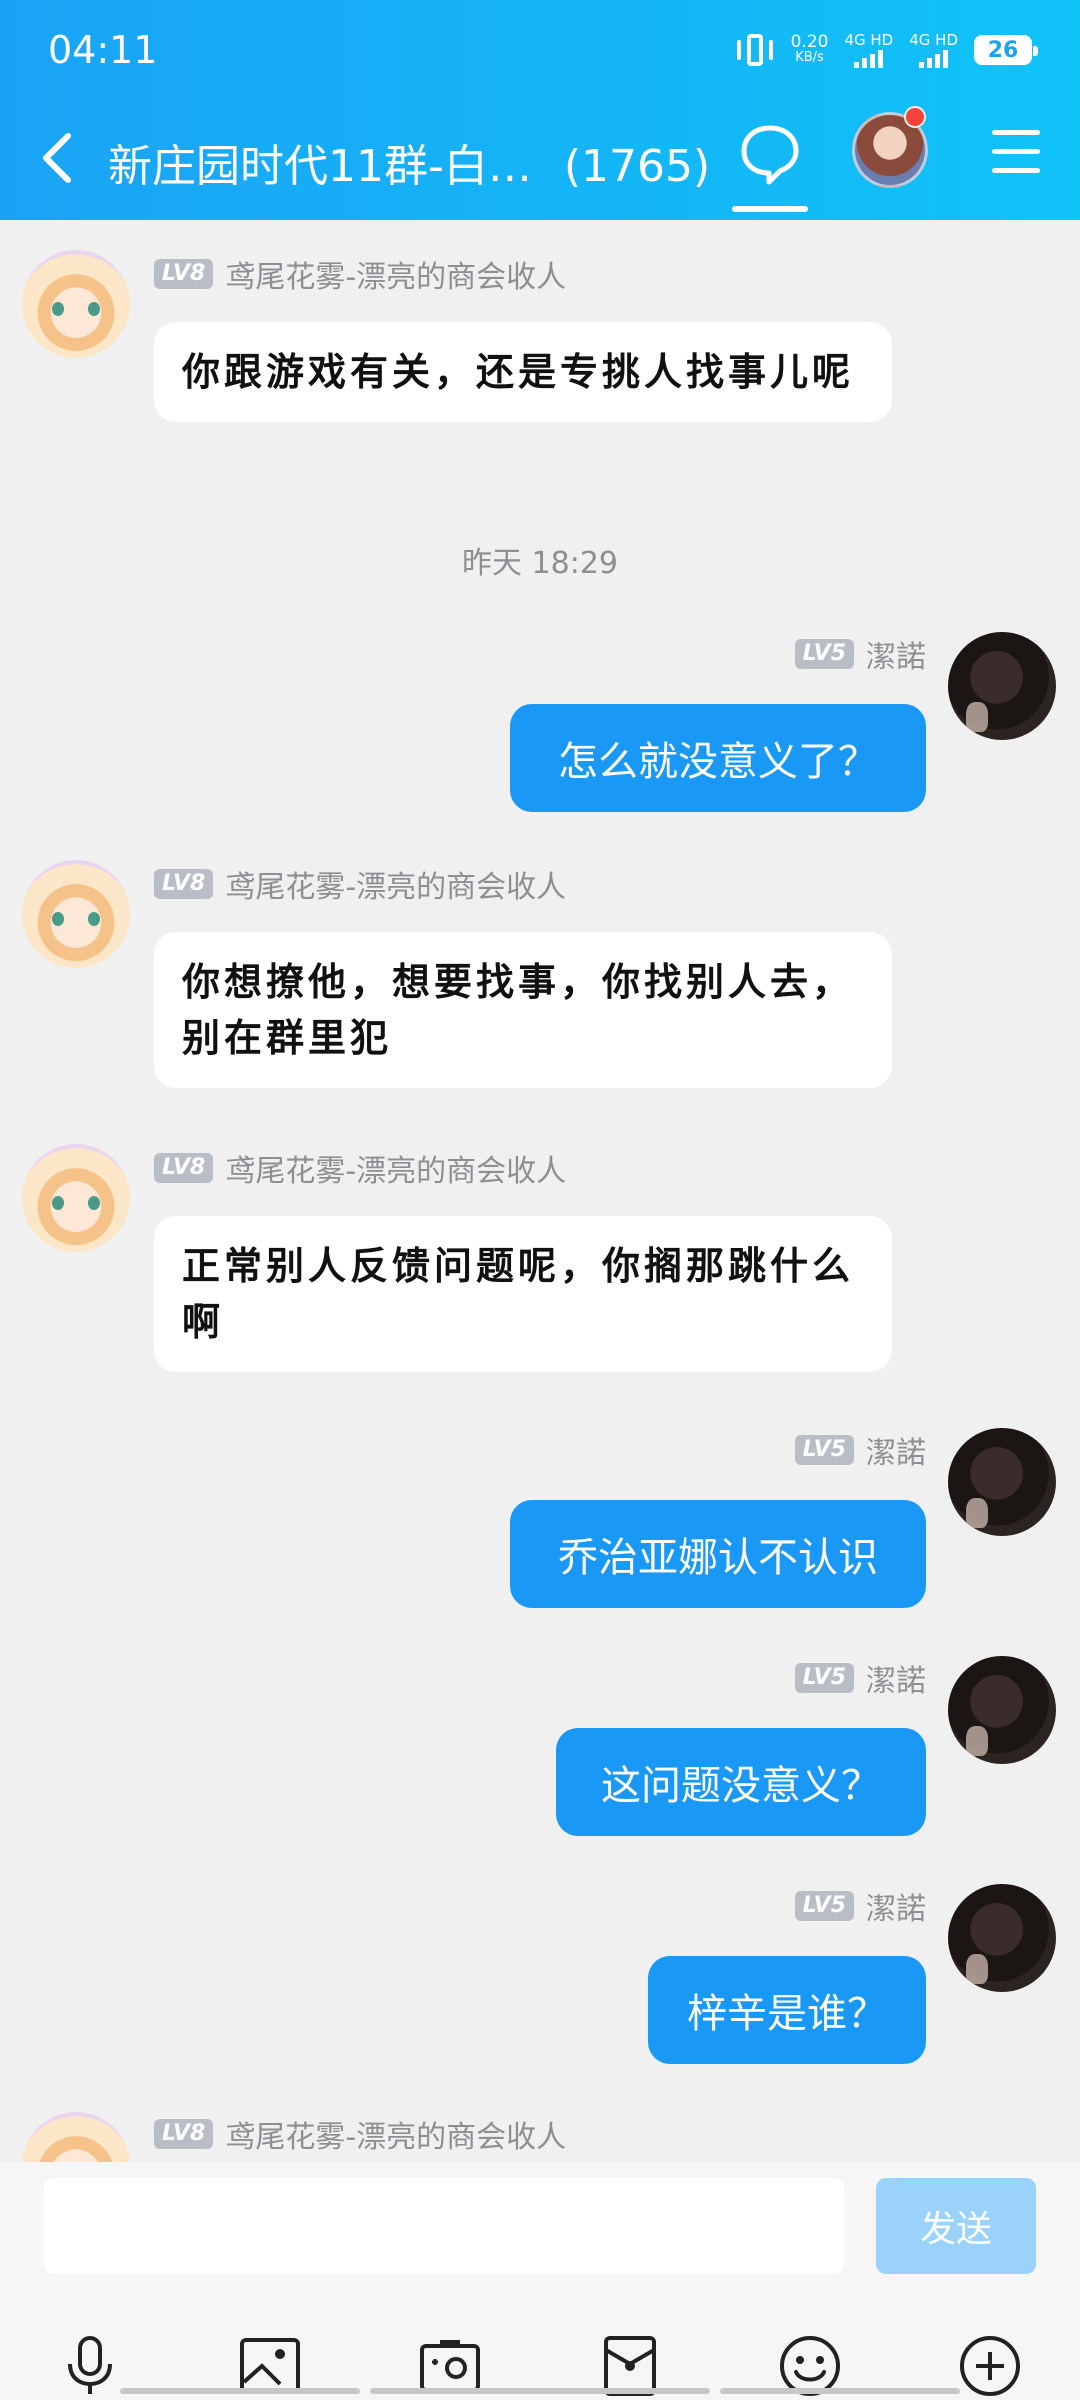 Image resolution: width=1080 pixels, height=2400 pixels. I want to click on status-bar: 04:11 0.20 KB/s 4G HD 4G HD 26, so click(540, 50).